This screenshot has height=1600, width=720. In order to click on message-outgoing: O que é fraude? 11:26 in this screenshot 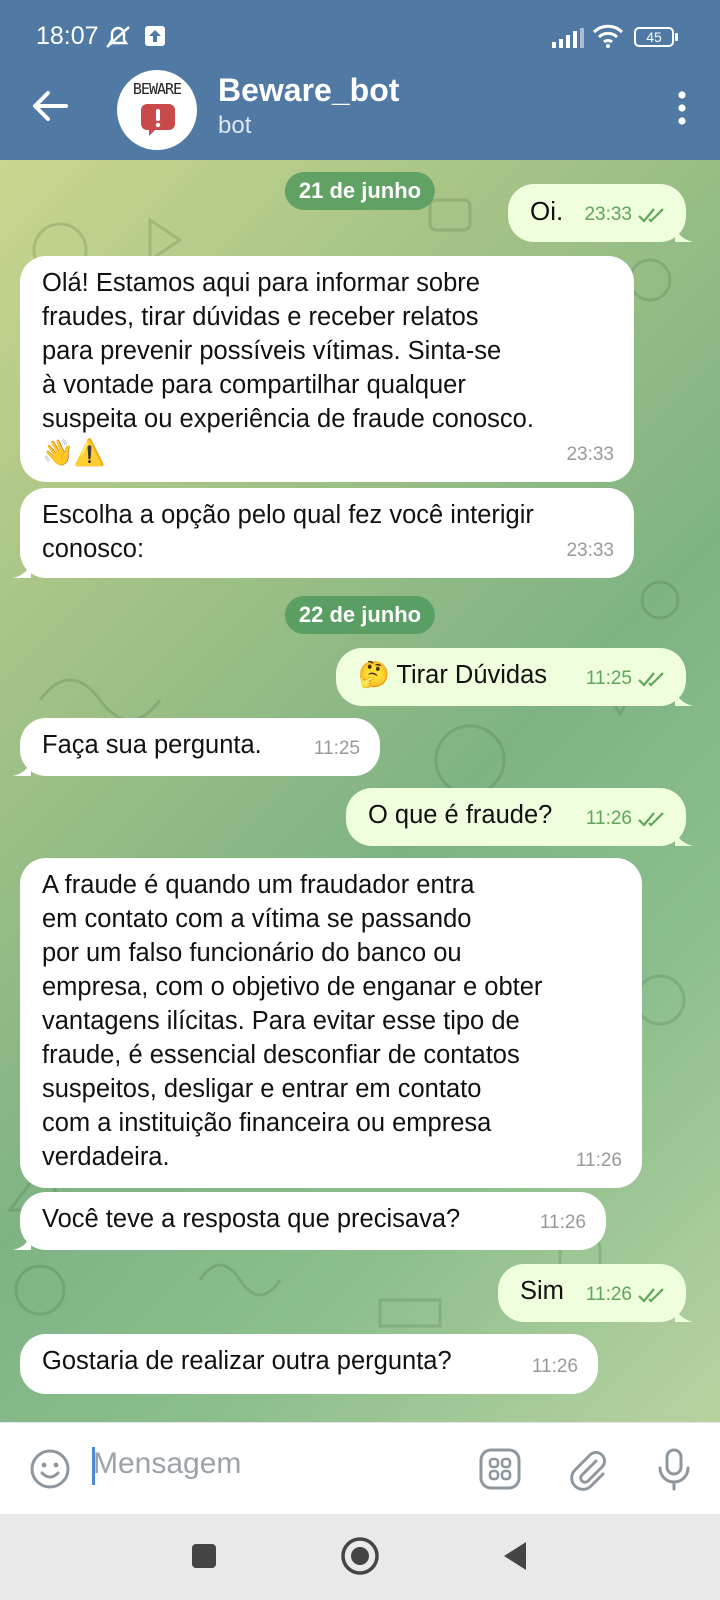, I will do `click(519, 817)`.